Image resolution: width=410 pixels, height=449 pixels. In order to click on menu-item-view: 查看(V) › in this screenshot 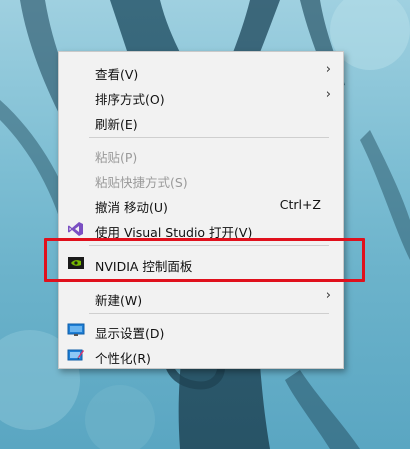, I will do `click(201, 71)`.